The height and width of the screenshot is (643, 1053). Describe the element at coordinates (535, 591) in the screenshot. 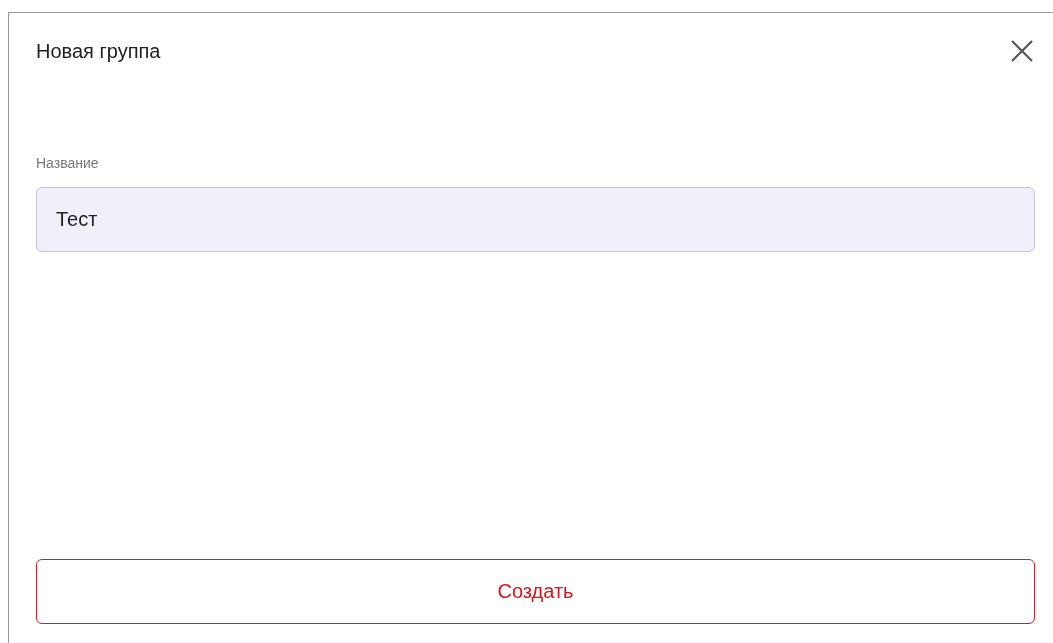

I see `create-button: Создать` at that location.